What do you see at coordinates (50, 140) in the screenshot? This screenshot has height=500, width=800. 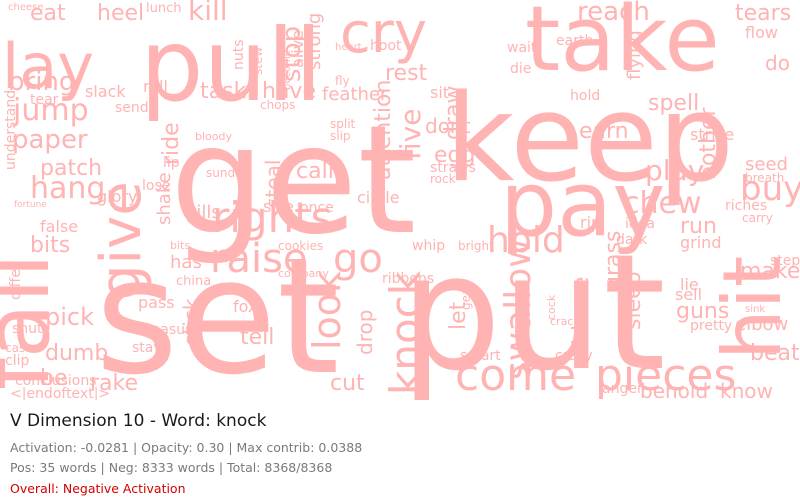 I see `cloud-word: paper` at bounding box center [50, 140].